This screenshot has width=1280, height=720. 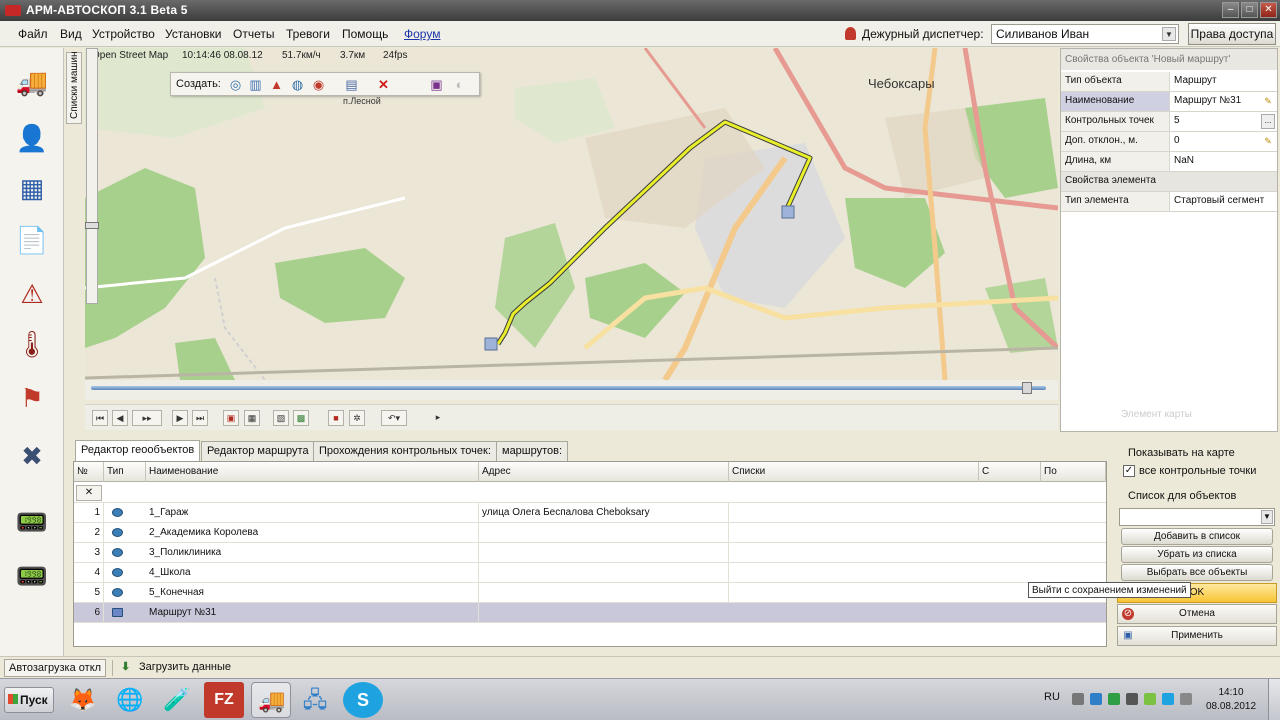 What do you see at coordinates (1268, 10) in the screenshot?
I see `close-button: ✕` at bounding box center [1268, 10].